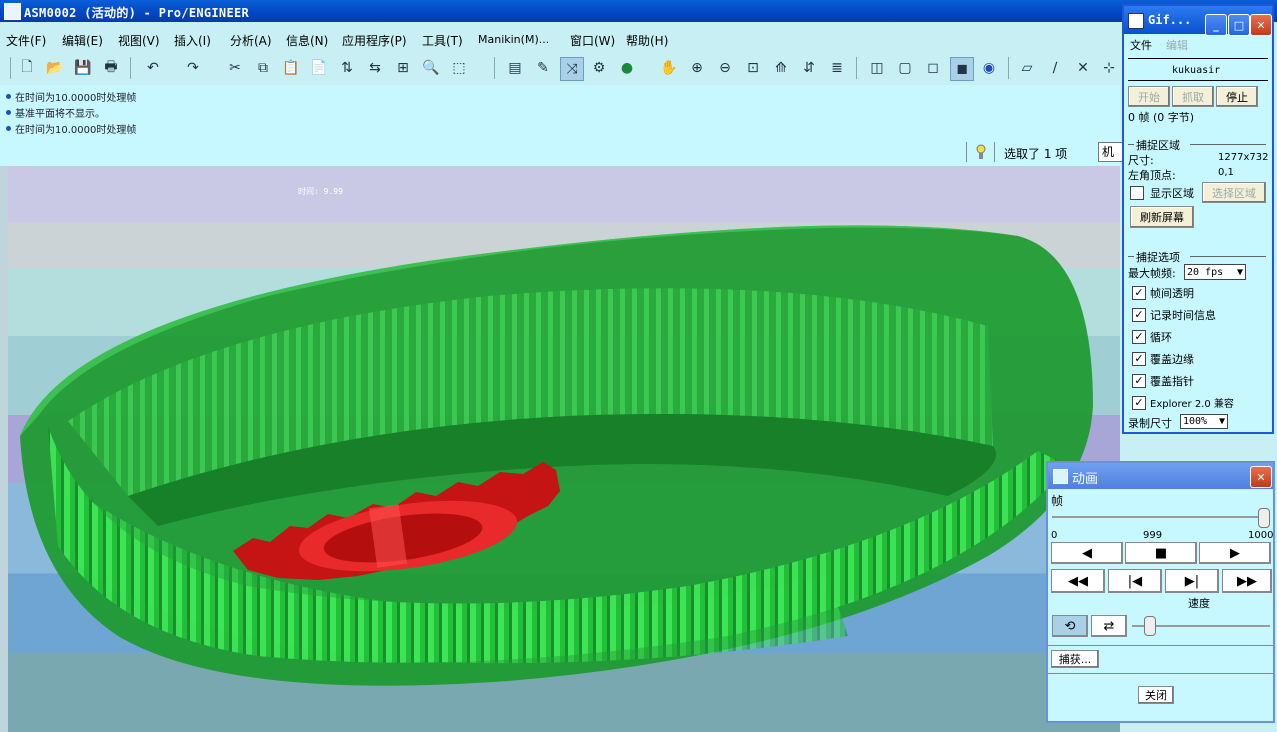  What do you see at coordinates (251, 40) in the screenshot?
I see `menu-analysis: 分析(A)` at bounding box center [251, 40].